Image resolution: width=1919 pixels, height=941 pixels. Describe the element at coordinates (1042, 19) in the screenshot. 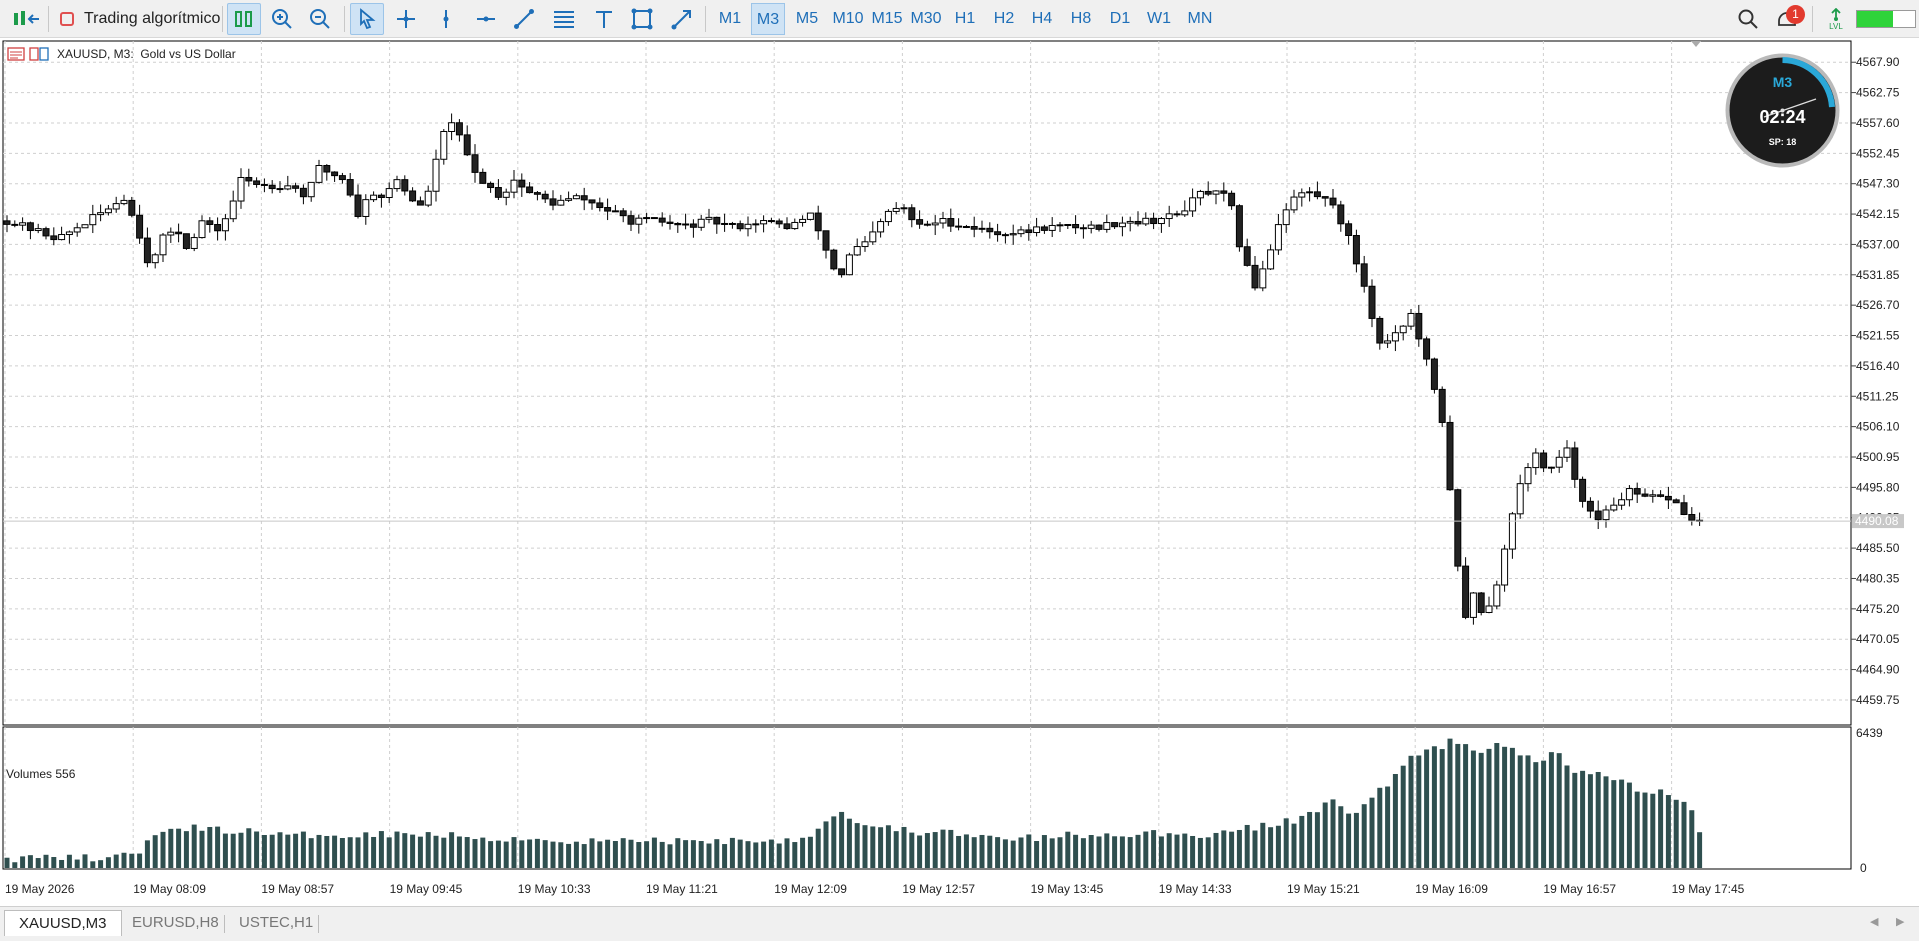

I see `timeframe-h4: H4` at that location.